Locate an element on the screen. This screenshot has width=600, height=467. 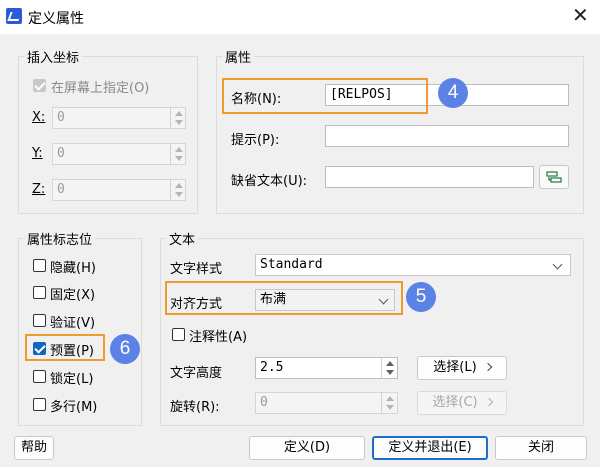
text-height-spinner is located at coordinates (389, 368).